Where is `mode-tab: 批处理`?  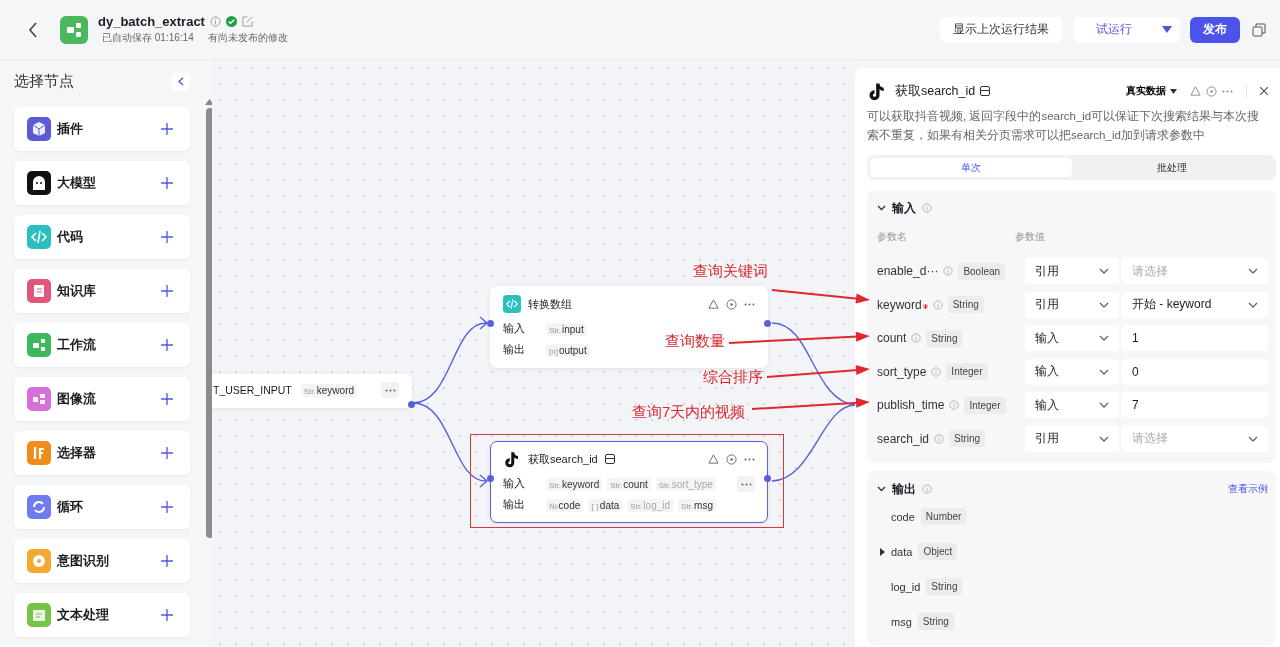
mode-tab: 批处理 is located at coordinates (1172, 167).